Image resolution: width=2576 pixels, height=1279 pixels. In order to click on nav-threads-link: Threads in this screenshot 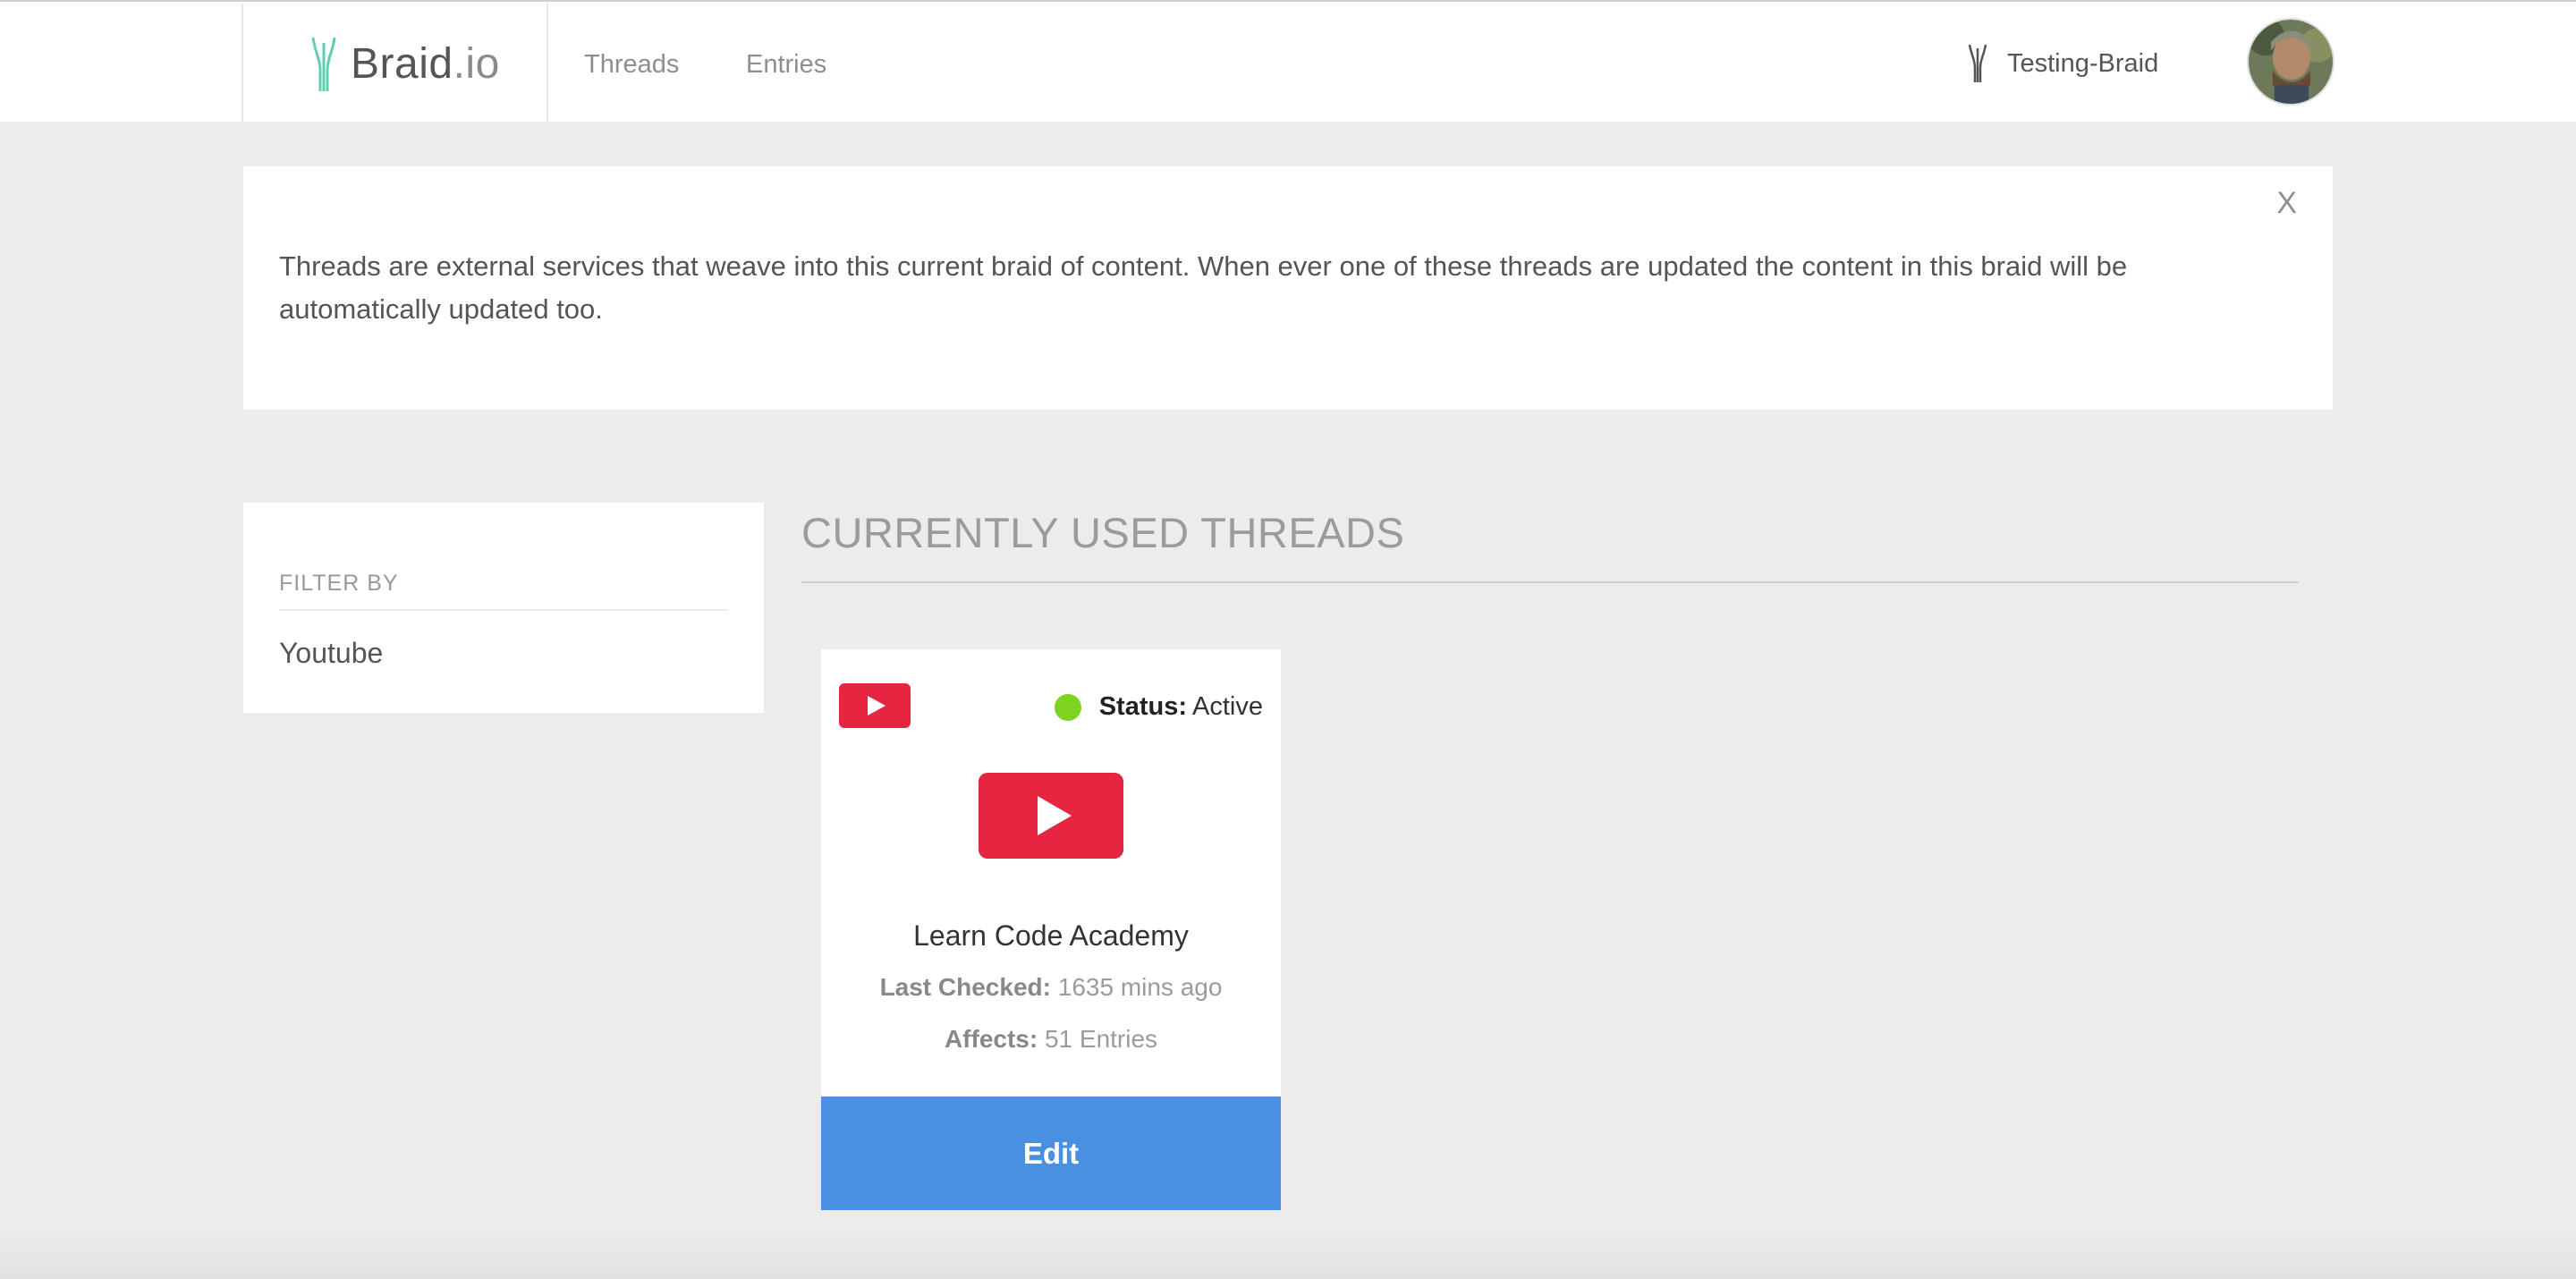, I will do `click(631, 65)`.